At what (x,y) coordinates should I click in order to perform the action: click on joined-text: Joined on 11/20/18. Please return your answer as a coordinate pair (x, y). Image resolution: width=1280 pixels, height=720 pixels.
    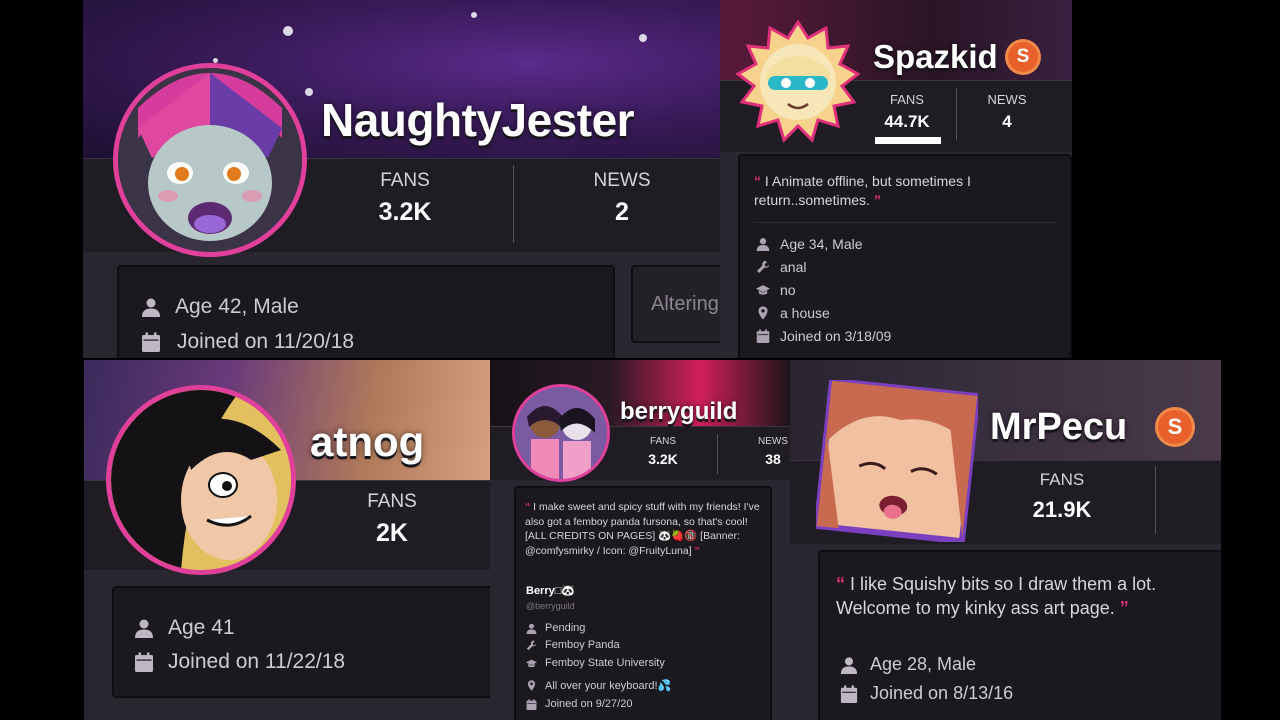
    Looking at the image, I should click on (266, 341).